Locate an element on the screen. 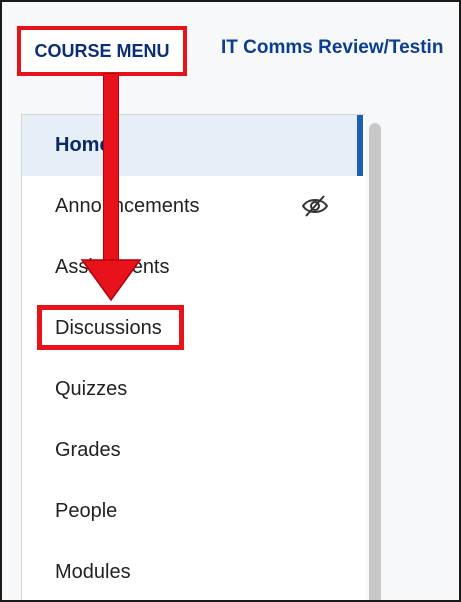 The height and width of the screenshot is (602, 461). menu-item-label: Quizzes is located at coordinates (91, 389).